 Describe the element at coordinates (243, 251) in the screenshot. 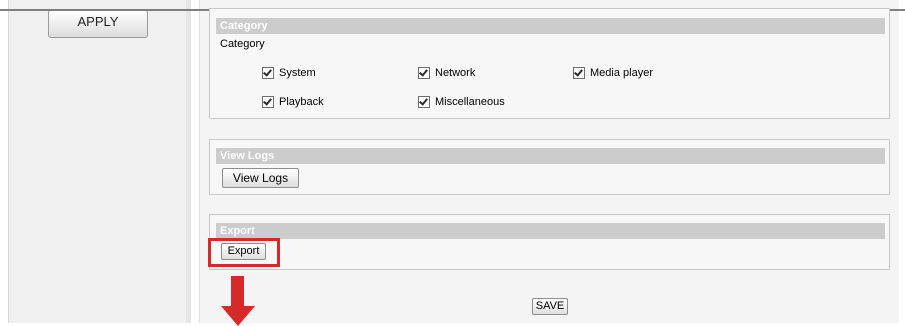

I see `export-button: Export` at that location.